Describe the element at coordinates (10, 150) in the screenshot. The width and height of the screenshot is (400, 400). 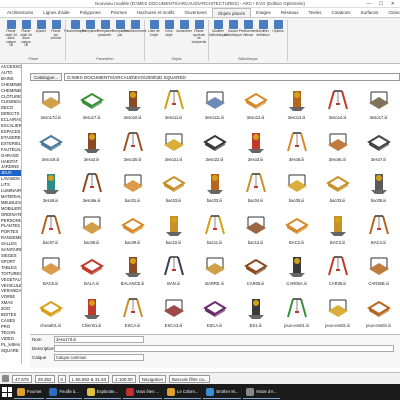
I see `tree-item: FAUTEUILS` at that location.